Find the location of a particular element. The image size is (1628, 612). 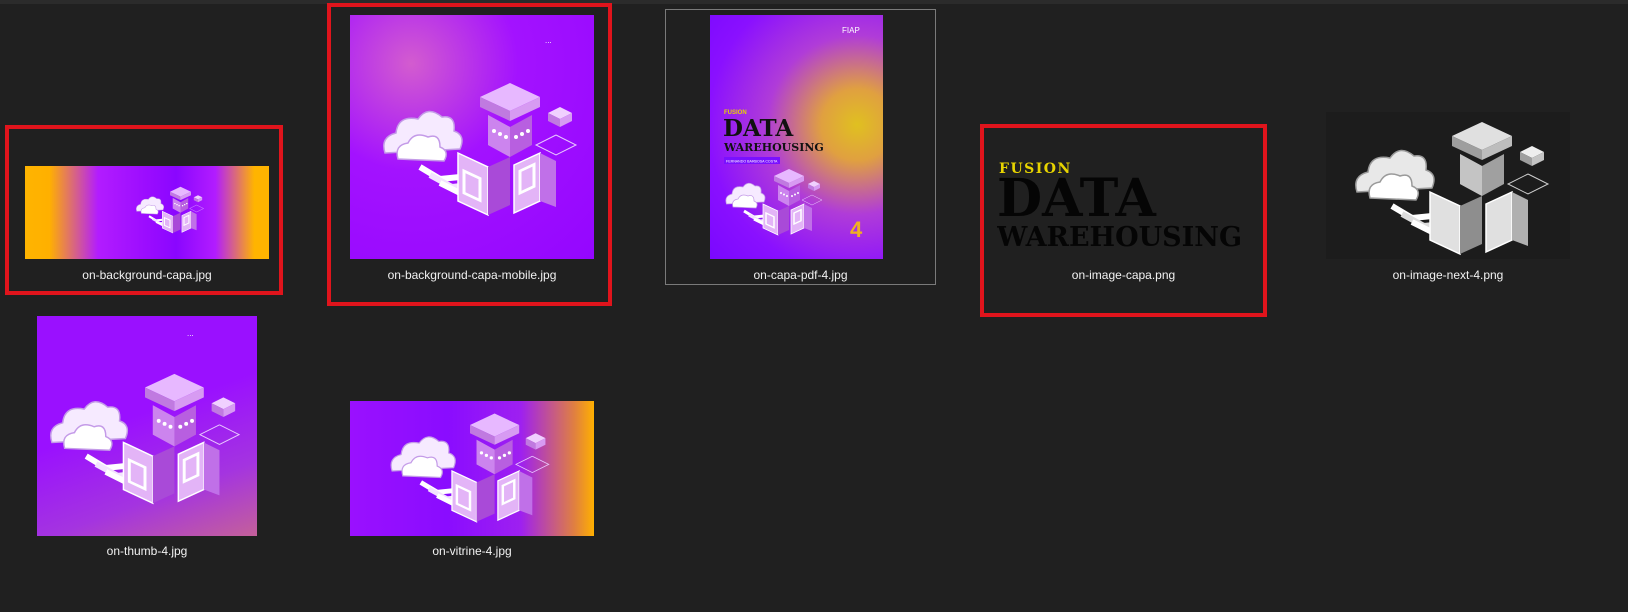

file-name-label: on-capa-pdf-4.jpg is located at coordinates (800, 275).